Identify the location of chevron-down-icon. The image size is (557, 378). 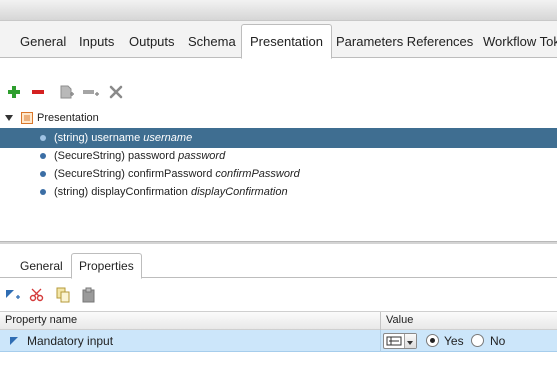
(410, 341).